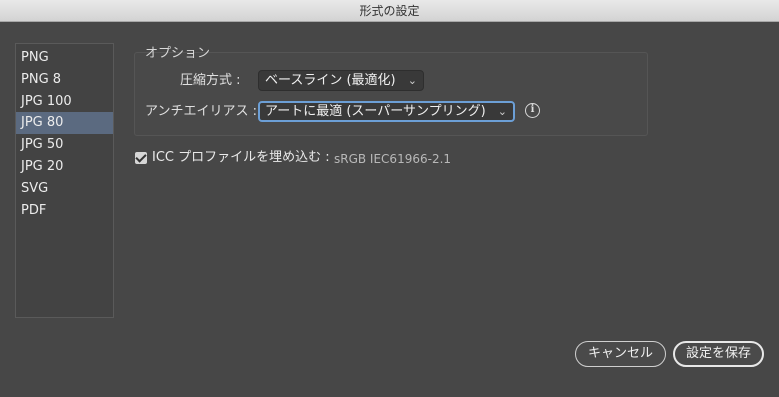 This screenshot has width=779, height=397. I want to click on format-item-jpg20: JPG 20, so click(64, 167).